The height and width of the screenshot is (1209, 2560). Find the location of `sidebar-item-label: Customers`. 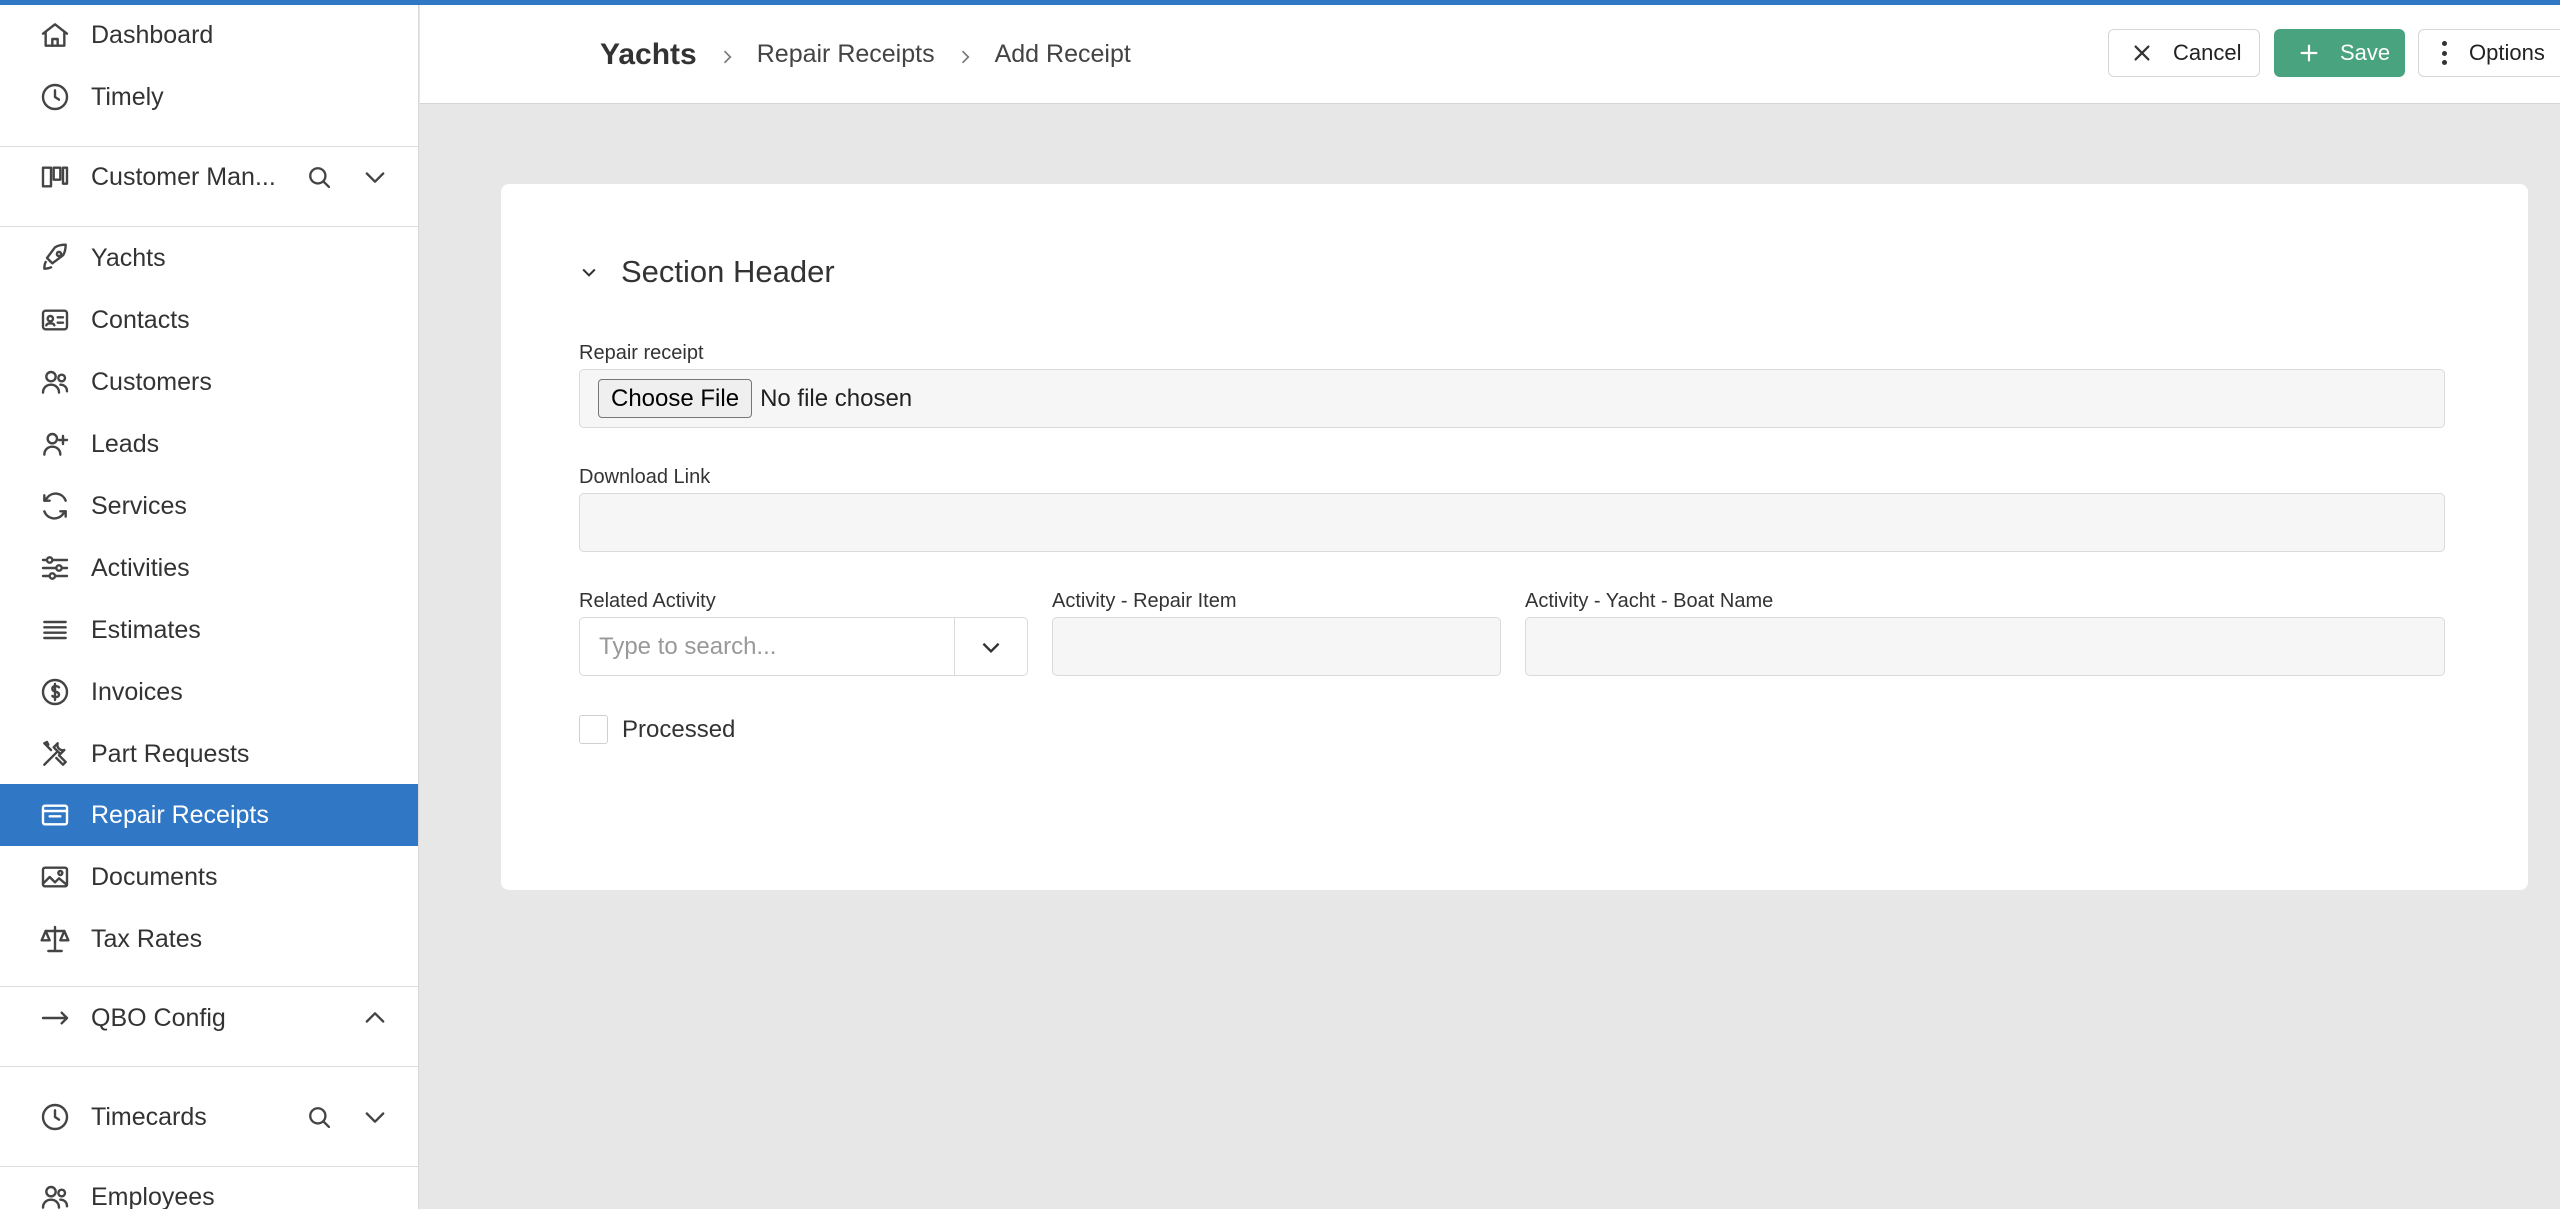

sidebar-item-label: Customers is located at coordinates (151, 381).